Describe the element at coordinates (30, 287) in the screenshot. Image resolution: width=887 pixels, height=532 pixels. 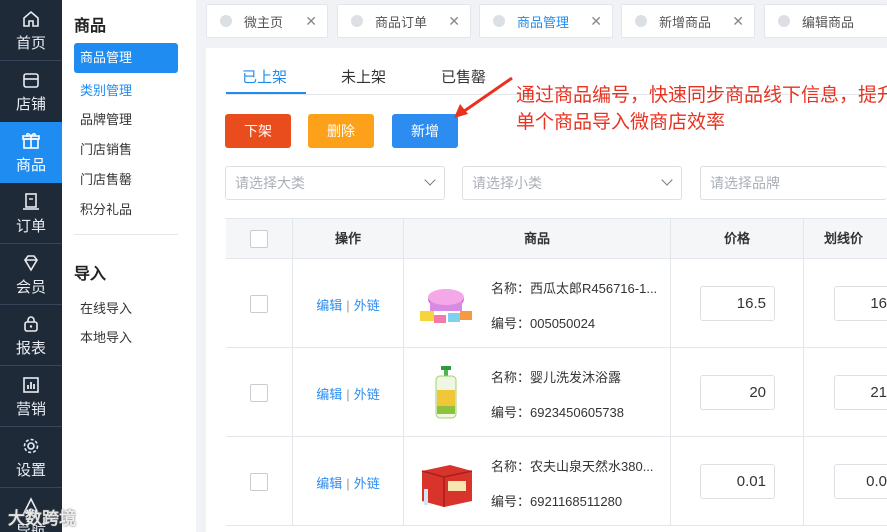
I see `nav-label: 会员` at that location.